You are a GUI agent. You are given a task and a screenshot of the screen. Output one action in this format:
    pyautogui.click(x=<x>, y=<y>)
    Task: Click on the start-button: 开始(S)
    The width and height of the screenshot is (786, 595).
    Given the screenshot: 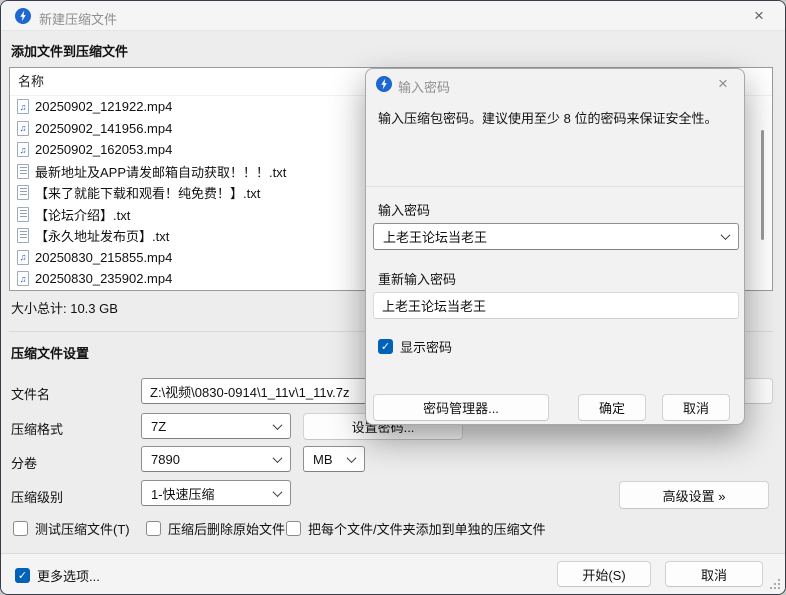 What is the action you would take?
    pyautogui.click(x=604, y=574)
    